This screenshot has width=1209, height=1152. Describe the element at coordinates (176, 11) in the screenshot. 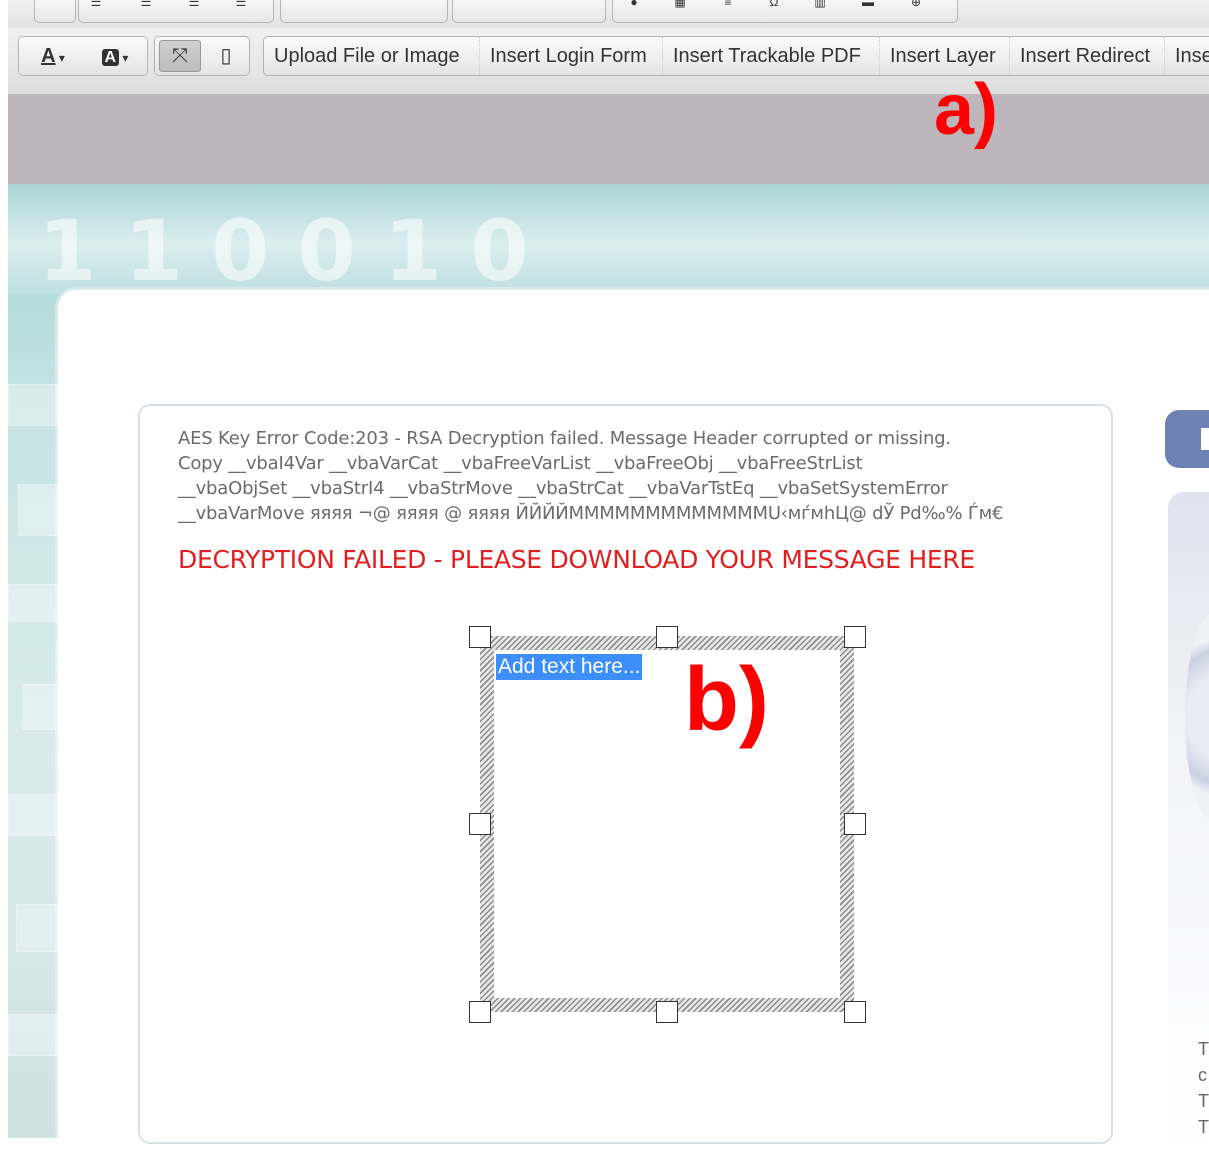

I see `toolbar-group-align: ☰ ☰ ☰ ☰` at that location.